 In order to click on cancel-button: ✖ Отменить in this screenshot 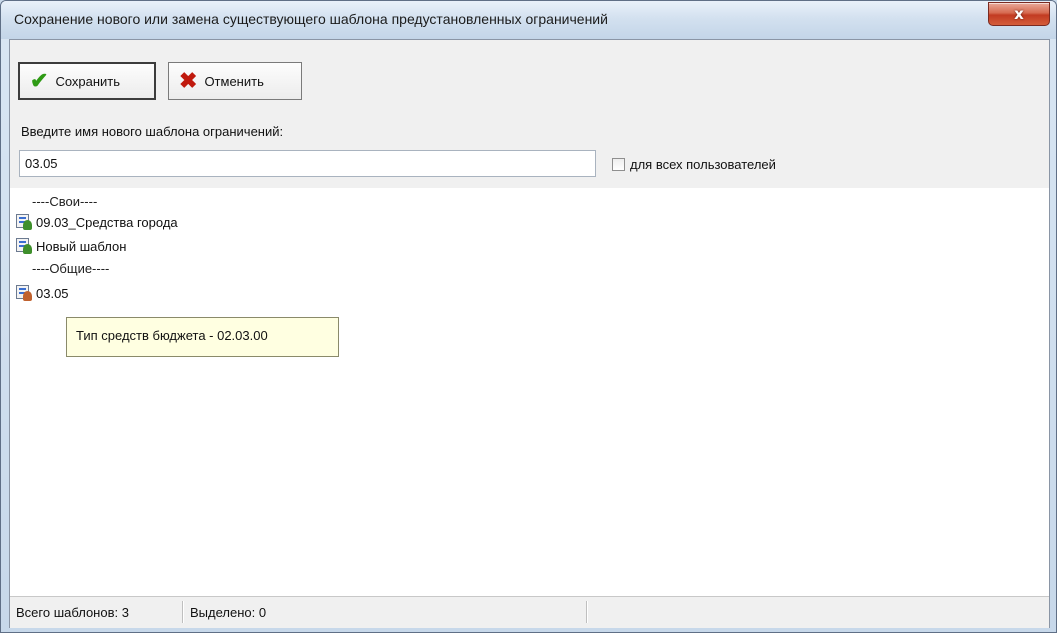, I will do `click(235, 81)`.